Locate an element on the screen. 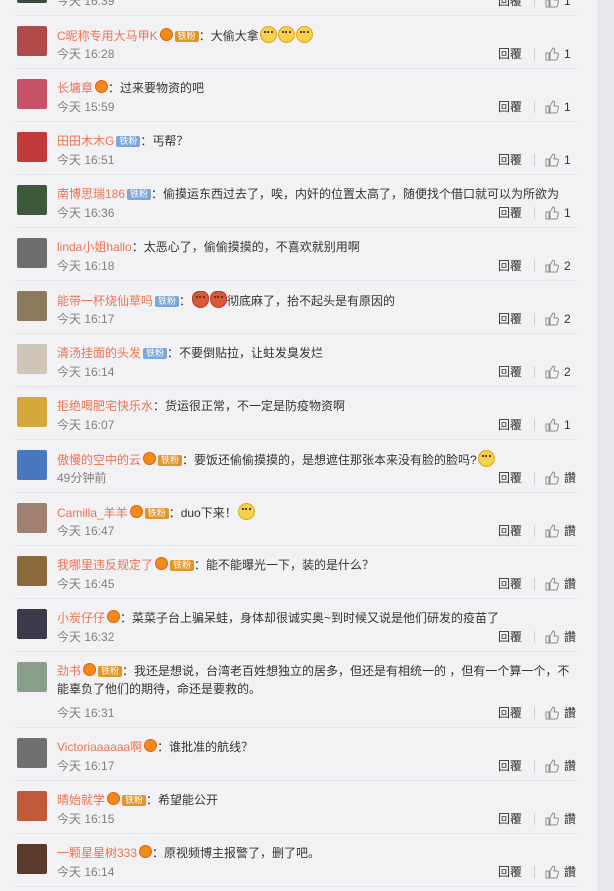 The image size is (614, 891). user-name-link: 能带一杯烧仙草吗 is located at coordinates (105, 301).